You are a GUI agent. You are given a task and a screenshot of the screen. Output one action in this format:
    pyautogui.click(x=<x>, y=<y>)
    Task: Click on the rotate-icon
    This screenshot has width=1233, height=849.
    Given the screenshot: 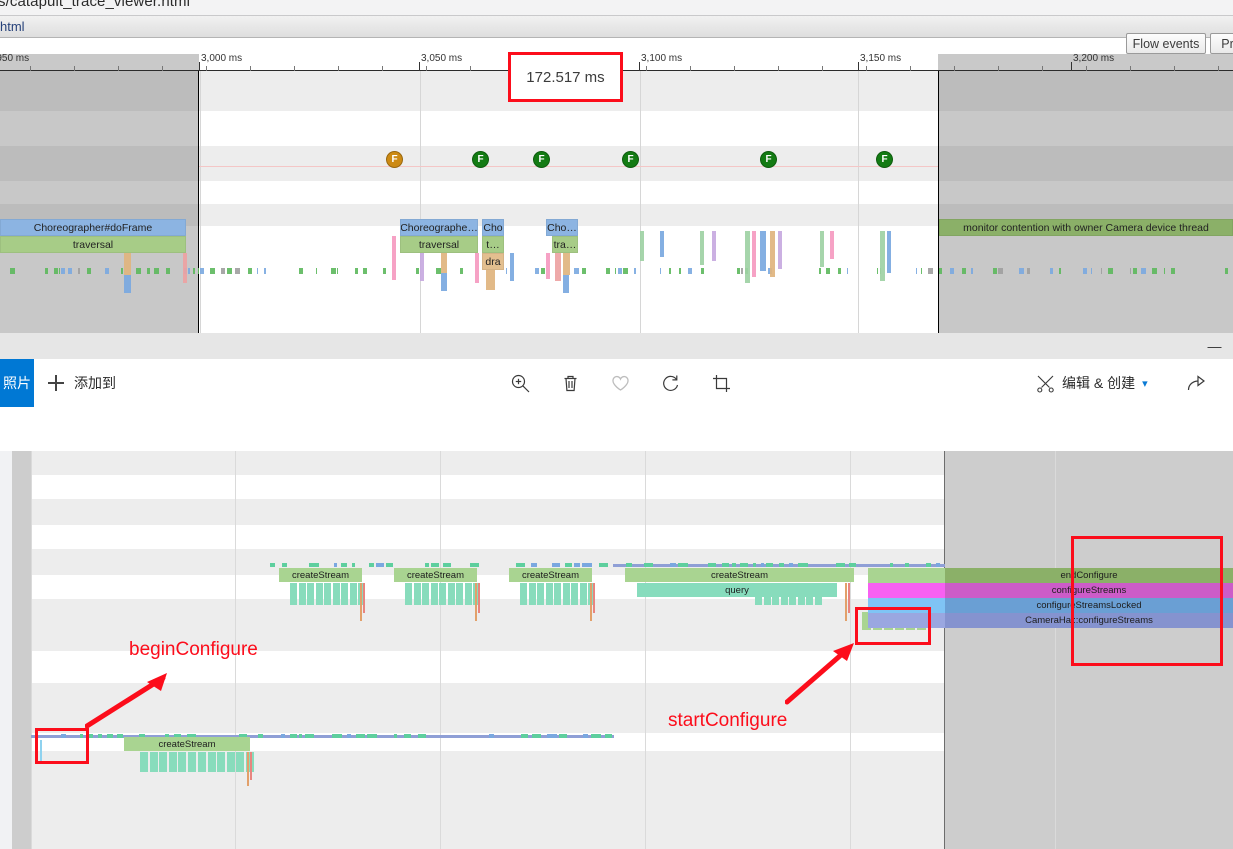 What is the action you would take?
    pyautogui.click(x=671, y=383)
    